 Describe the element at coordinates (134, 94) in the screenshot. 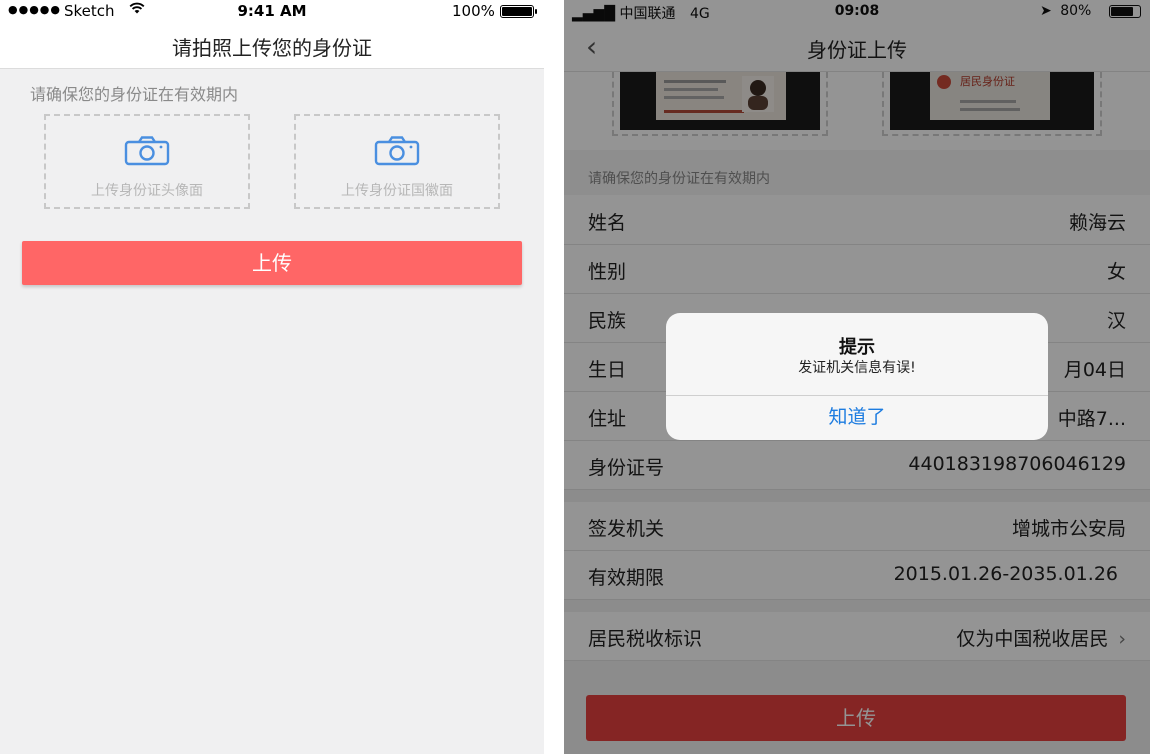

I see `validity-hint: 请确保您的身份证在有效期内` at that location.